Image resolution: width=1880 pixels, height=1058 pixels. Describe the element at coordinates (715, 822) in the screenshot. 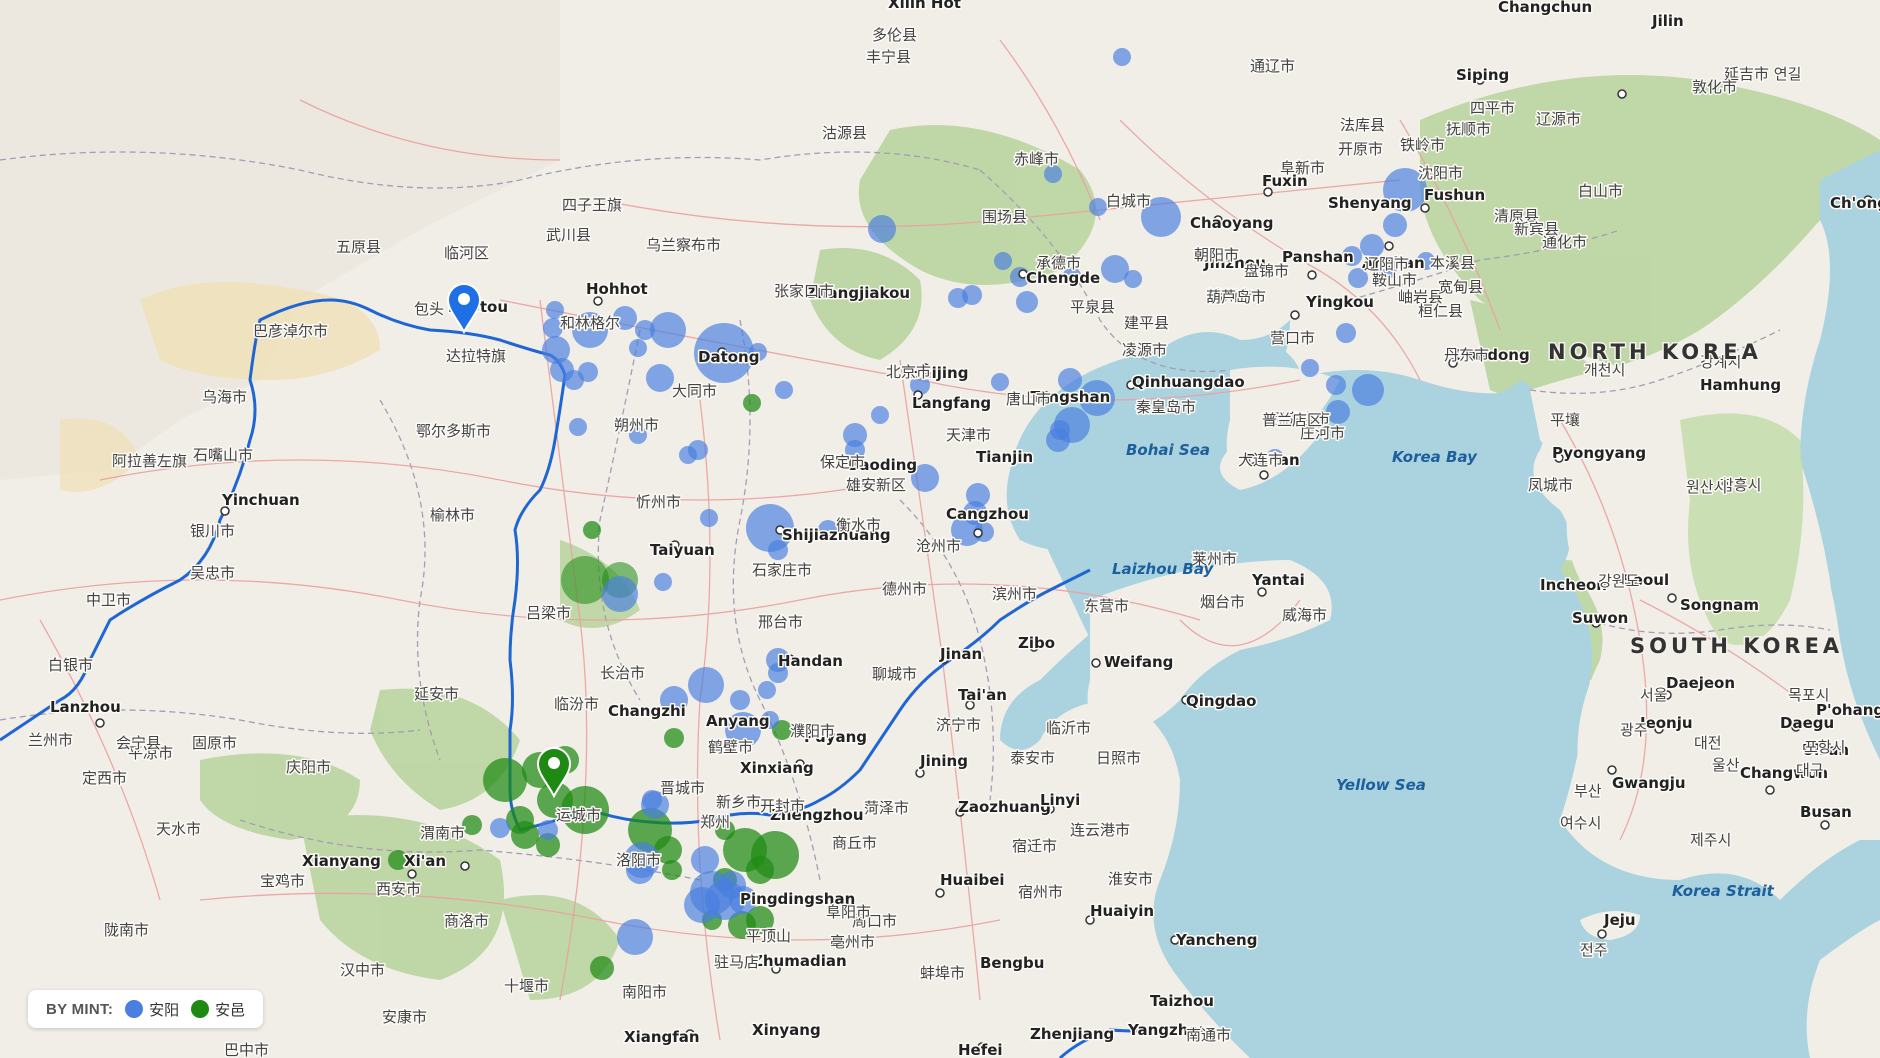

I see `place-label: 郑州` at that location.